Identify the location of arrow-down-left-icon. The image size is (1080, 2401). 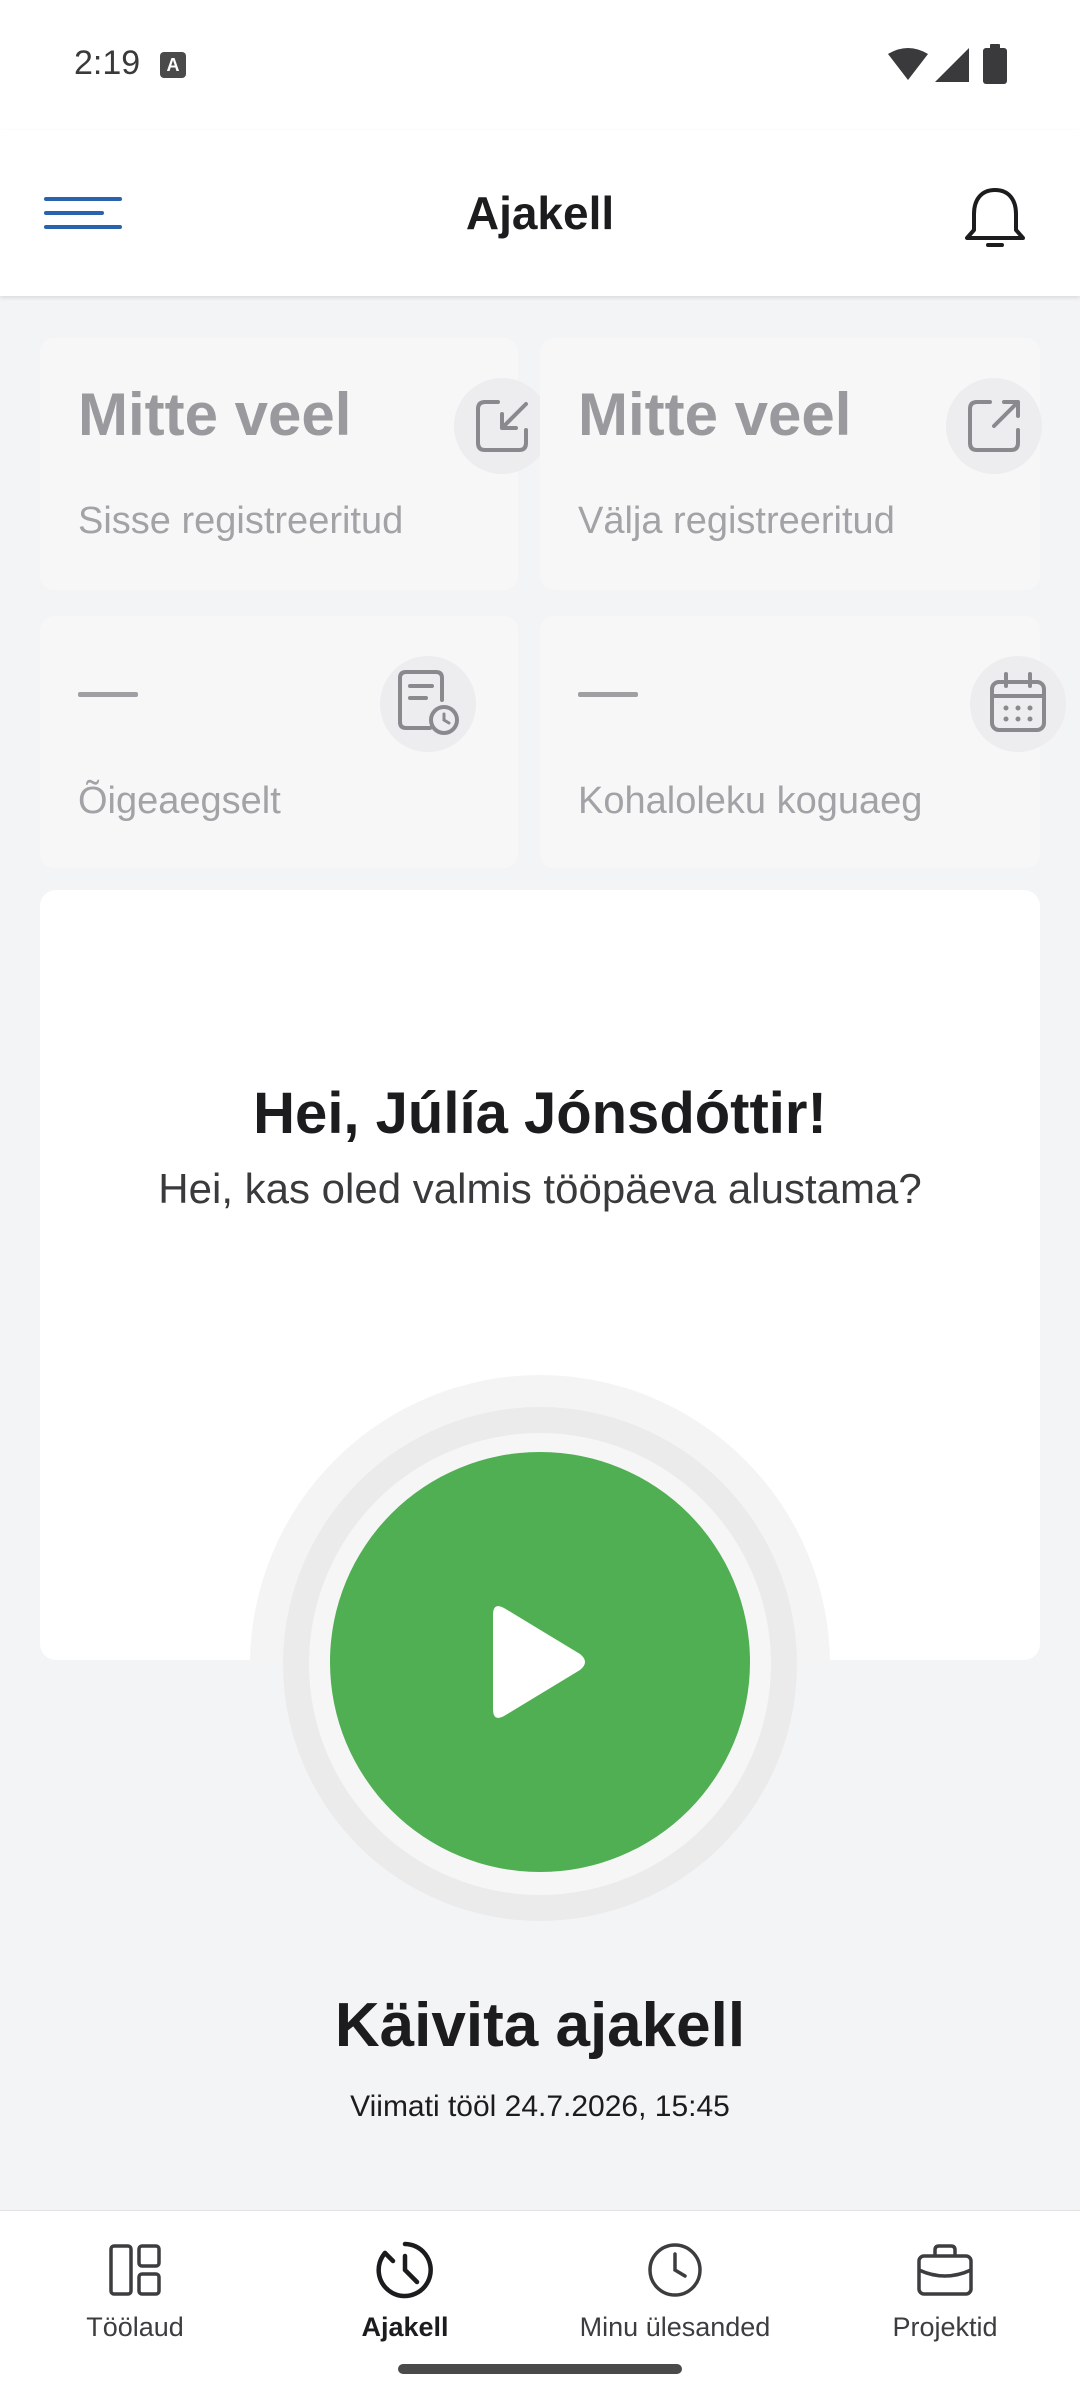
(502, 426).